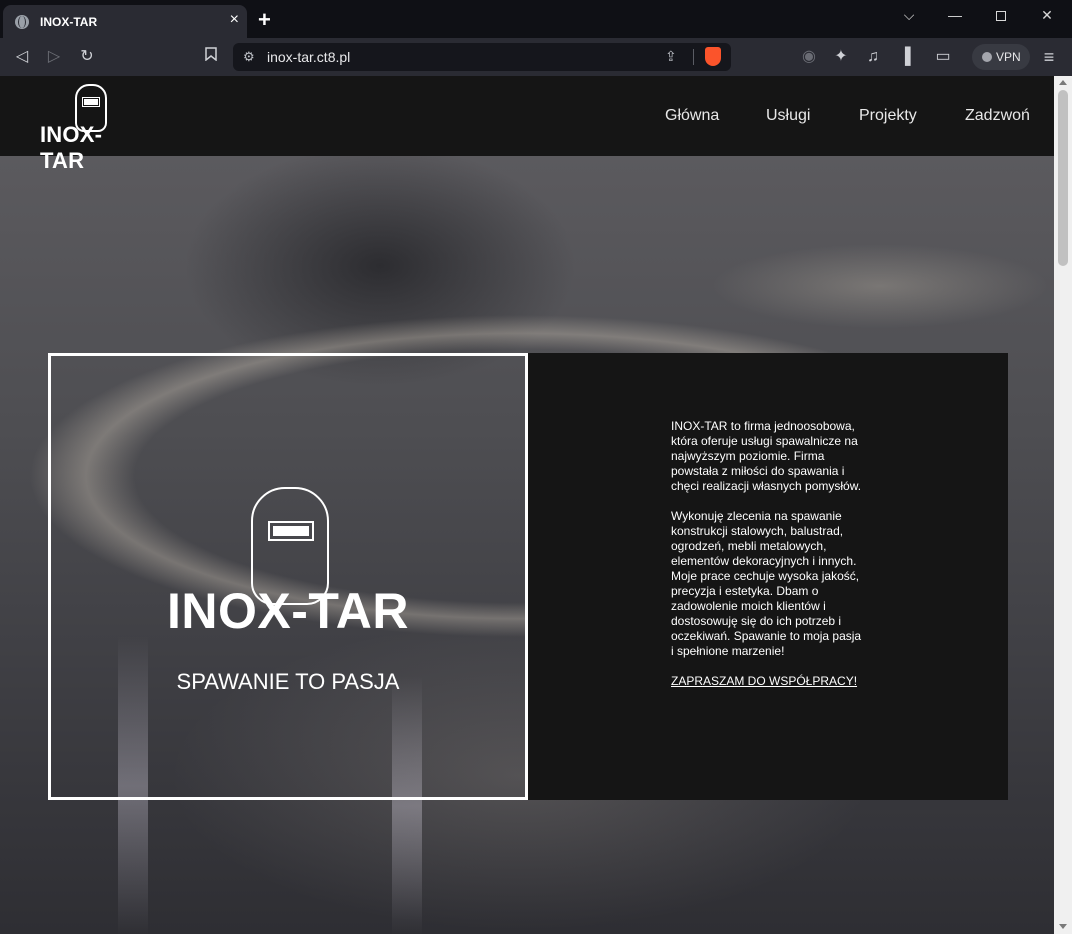 This screenshot has height=934, width=1072. I want to click on scroll-down-arrow-icon, so click(1063, 926).